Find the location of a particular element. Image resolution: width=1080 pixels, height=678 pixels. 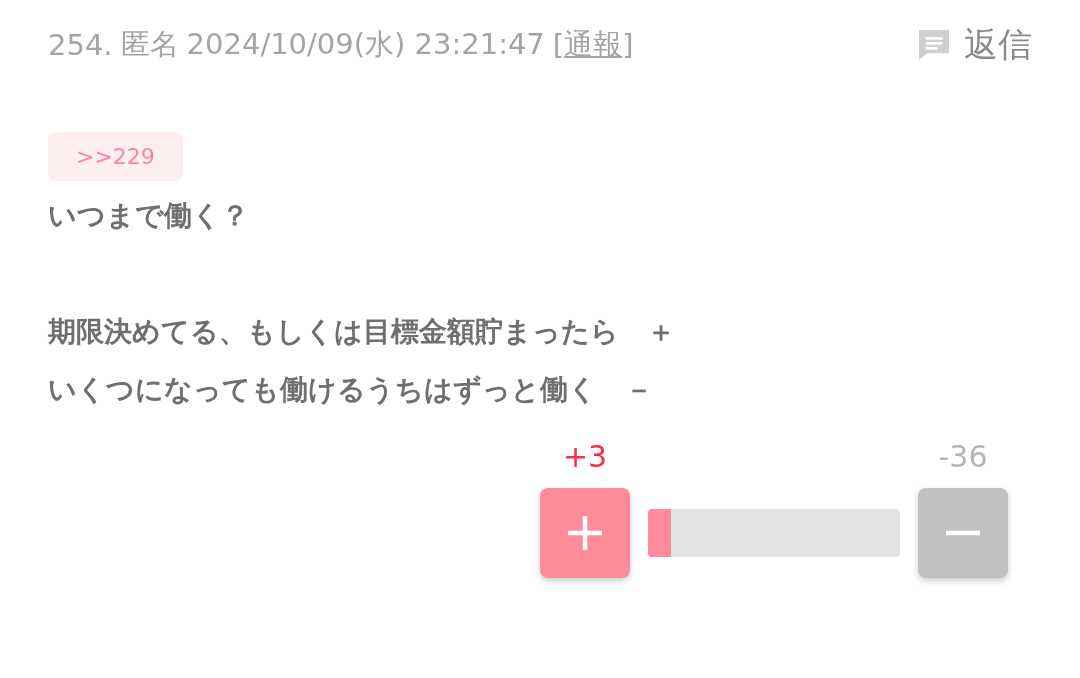

plus-icon is located at coordinates (585, 533).